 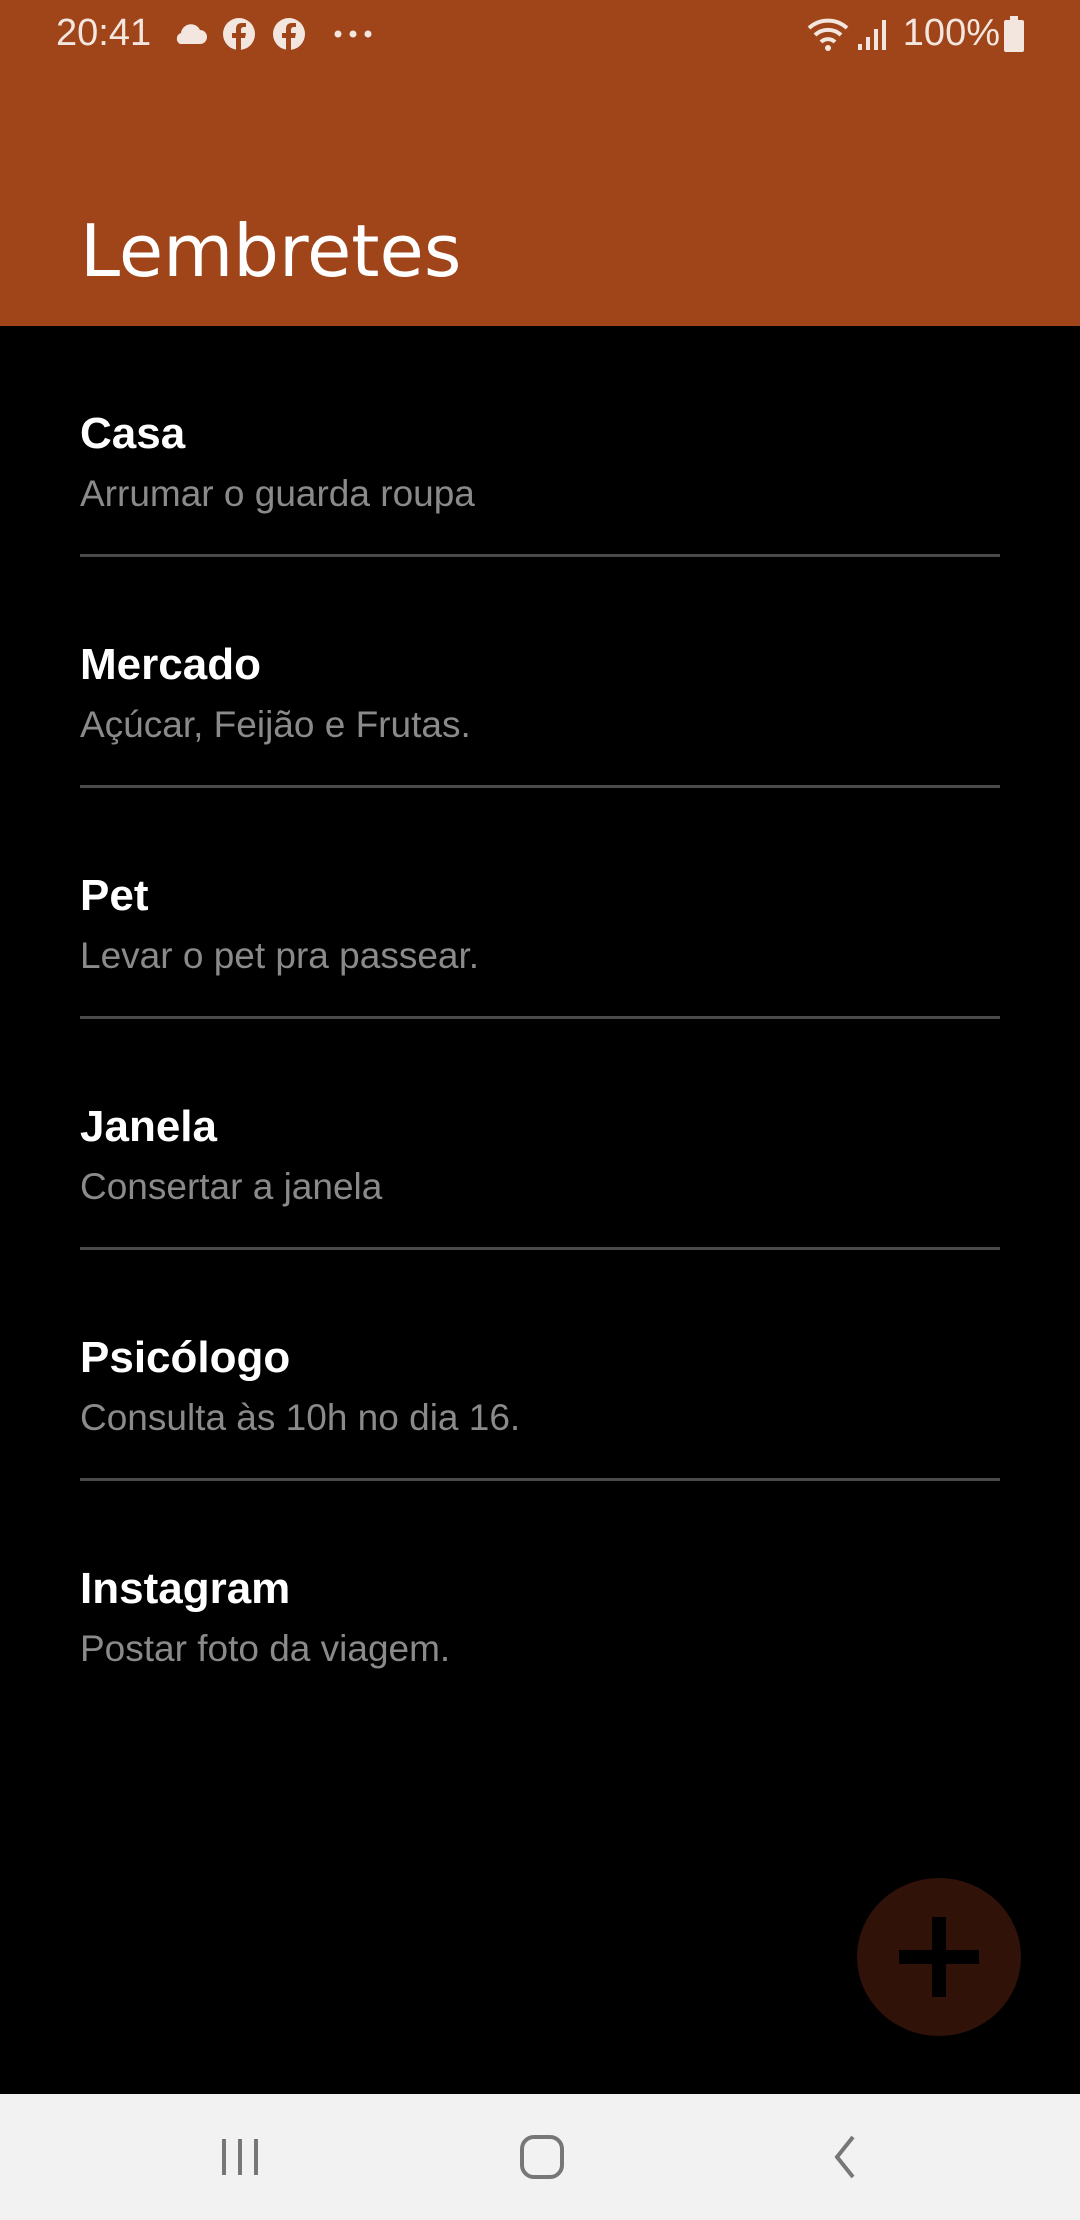 I want to click on recent-apps-button, so click(x=240, y=2157).